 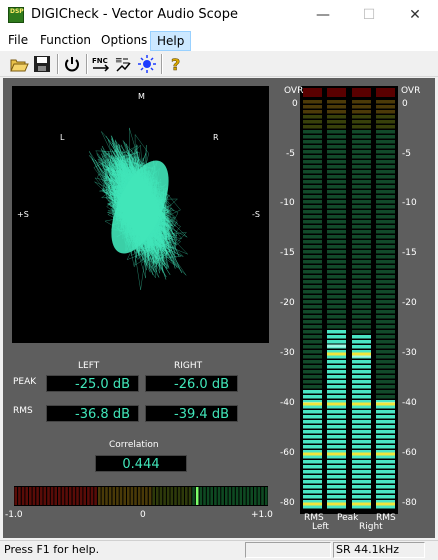 What do you see at coordinates (23, 214) in the screenshot?
I see `scope-label-plus-s: +S` at bounding box center [23, 214].